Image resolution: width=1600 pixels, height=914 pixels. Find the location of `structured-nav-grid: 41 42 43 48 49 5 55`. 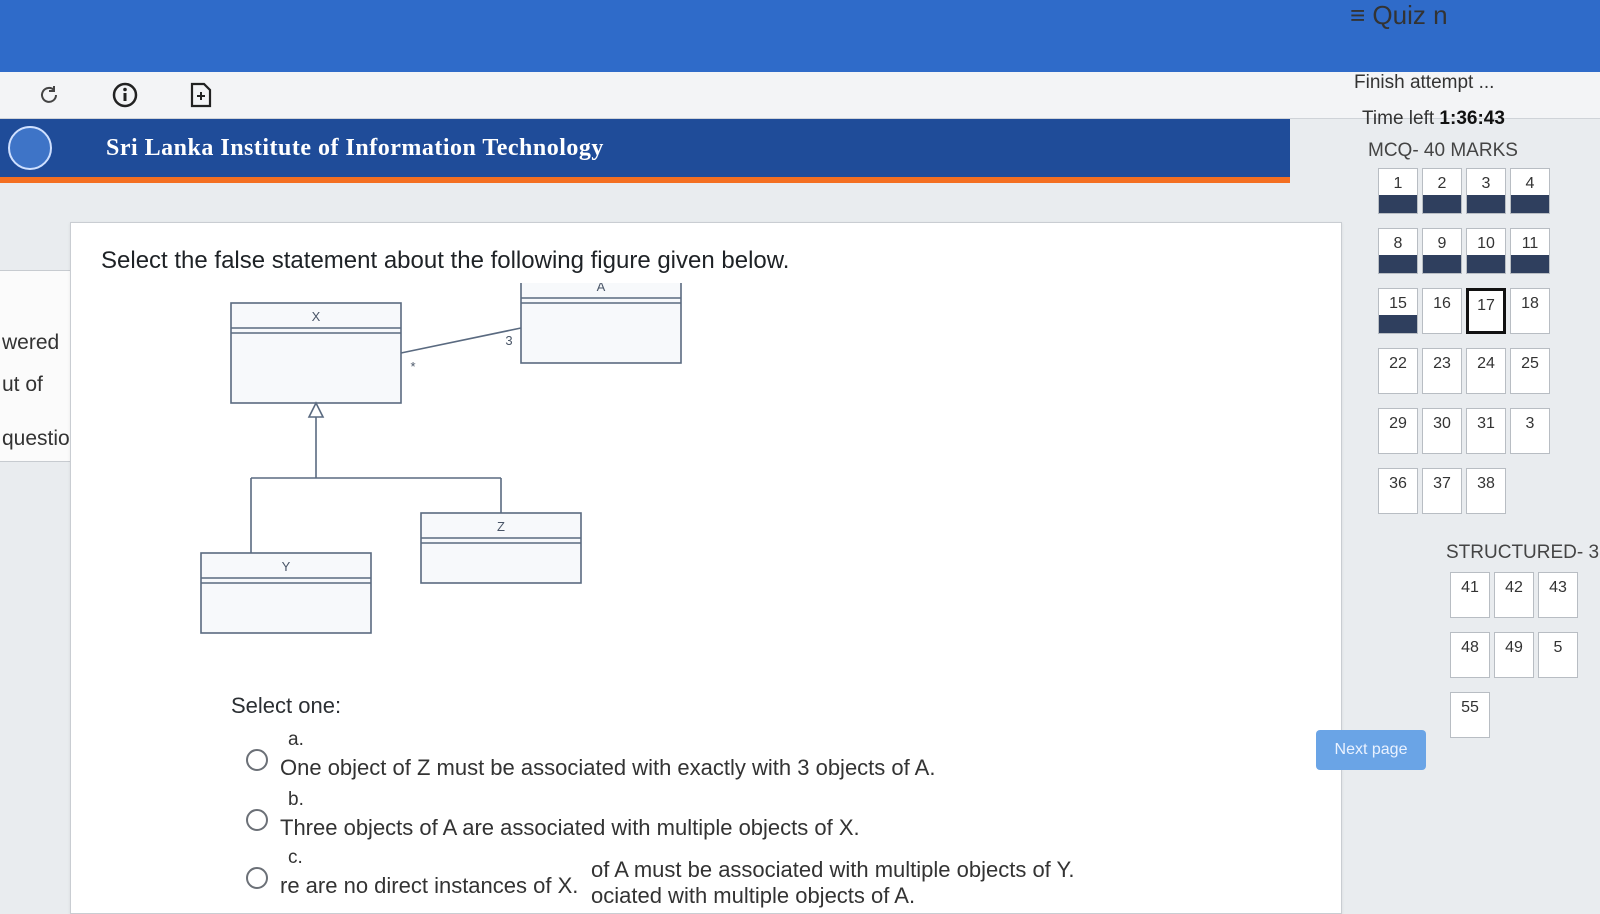

structured-nav-grid: 41 42 43 48 49 5 55 is located at coordinates (1514, 655).